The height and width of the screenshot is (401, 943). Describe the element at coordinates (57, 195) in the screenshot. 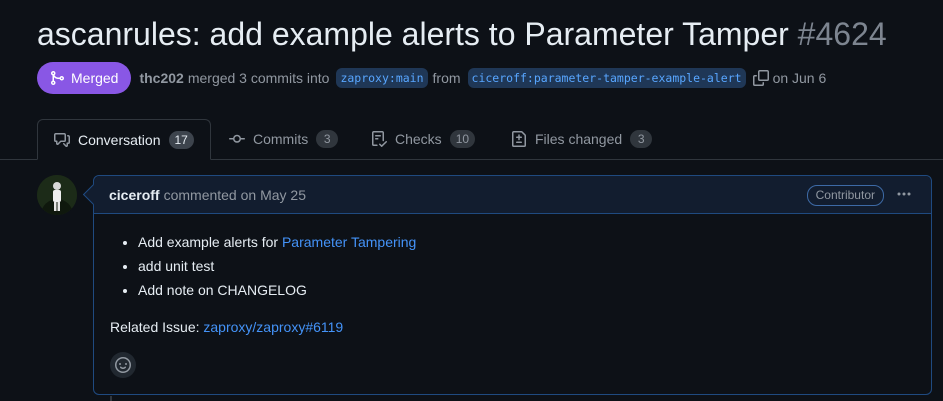

I see `avatar` at that location.